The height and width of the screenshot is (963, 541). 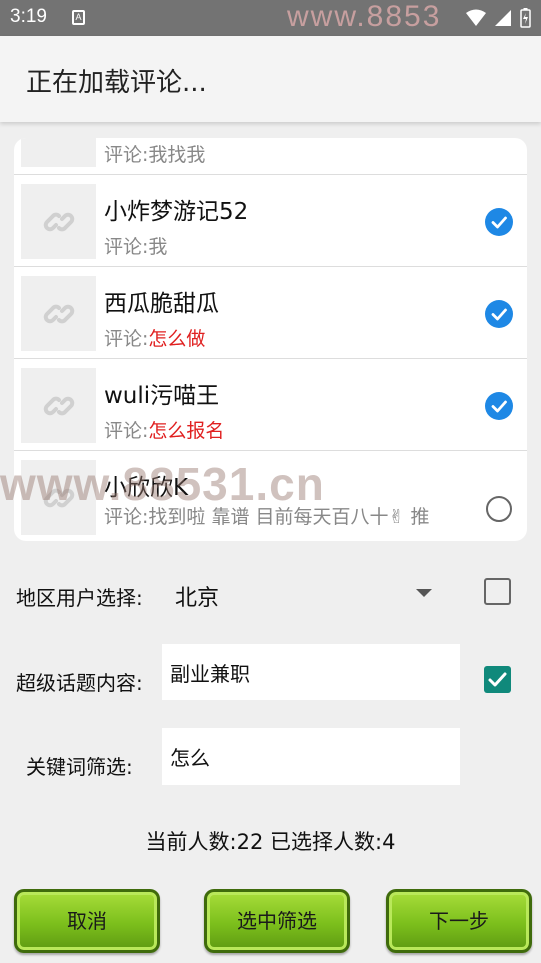 What do you see at coordinates (270, 405) in the screenshot?
I see `list-item: wuli污喵王 评论:怎么报名` at bounding box center [270, 405].